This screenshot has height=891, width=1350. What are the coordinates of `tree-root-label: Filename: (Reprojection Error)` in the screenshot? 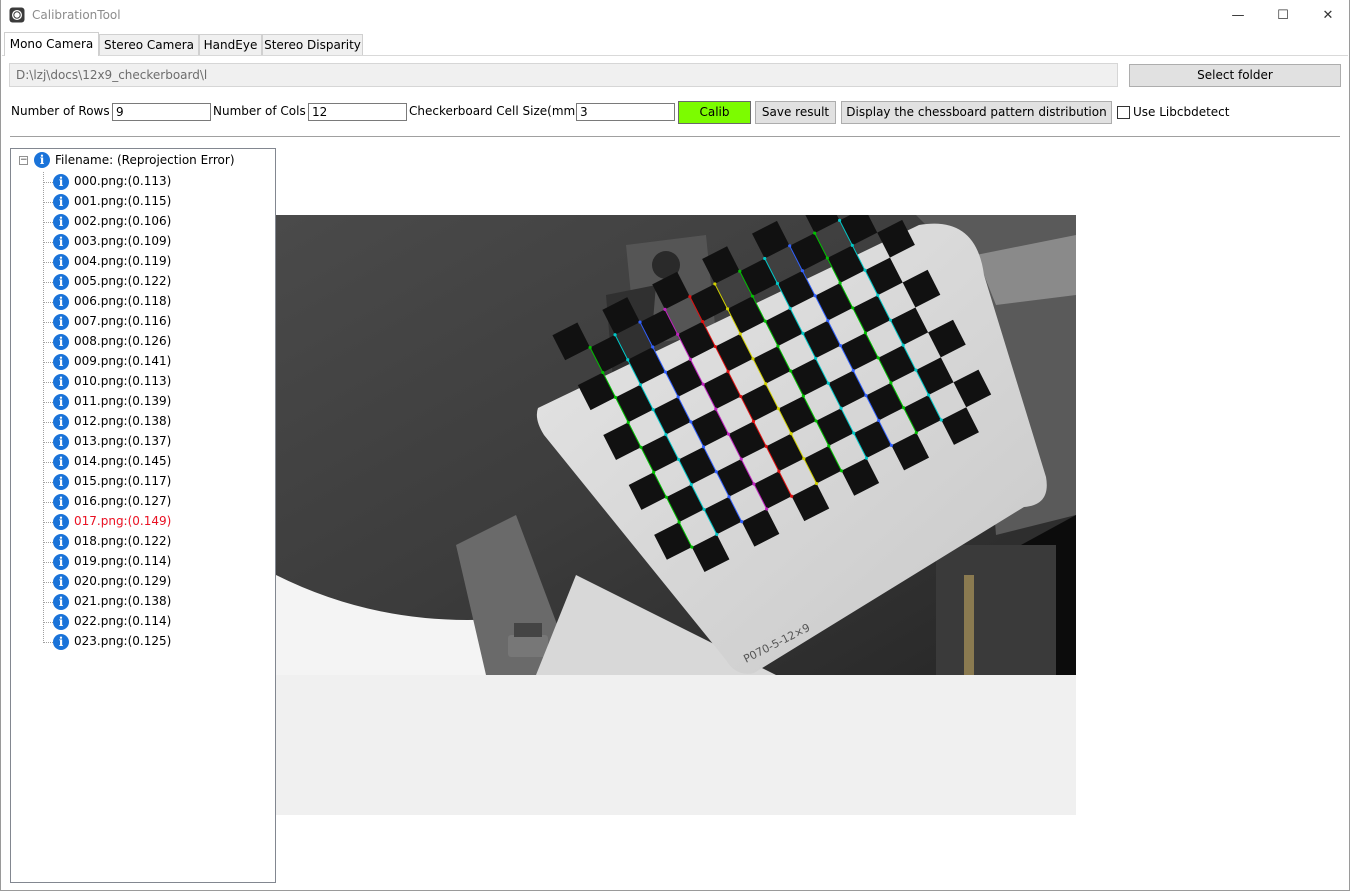 It's located at (145, 160).